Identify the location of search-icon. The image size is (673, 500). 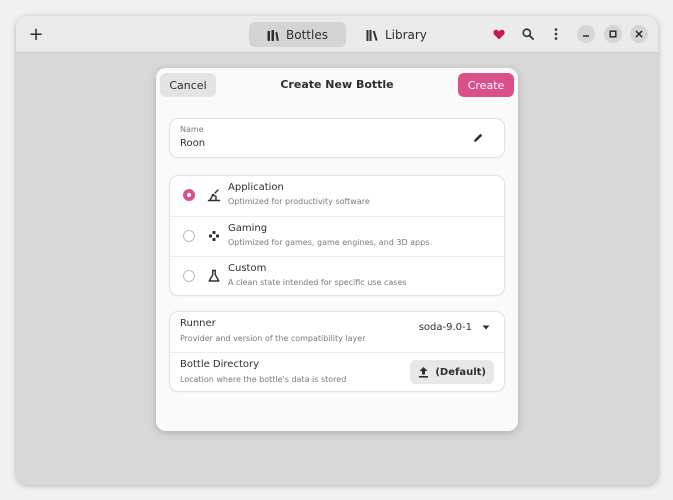
(528, 34).